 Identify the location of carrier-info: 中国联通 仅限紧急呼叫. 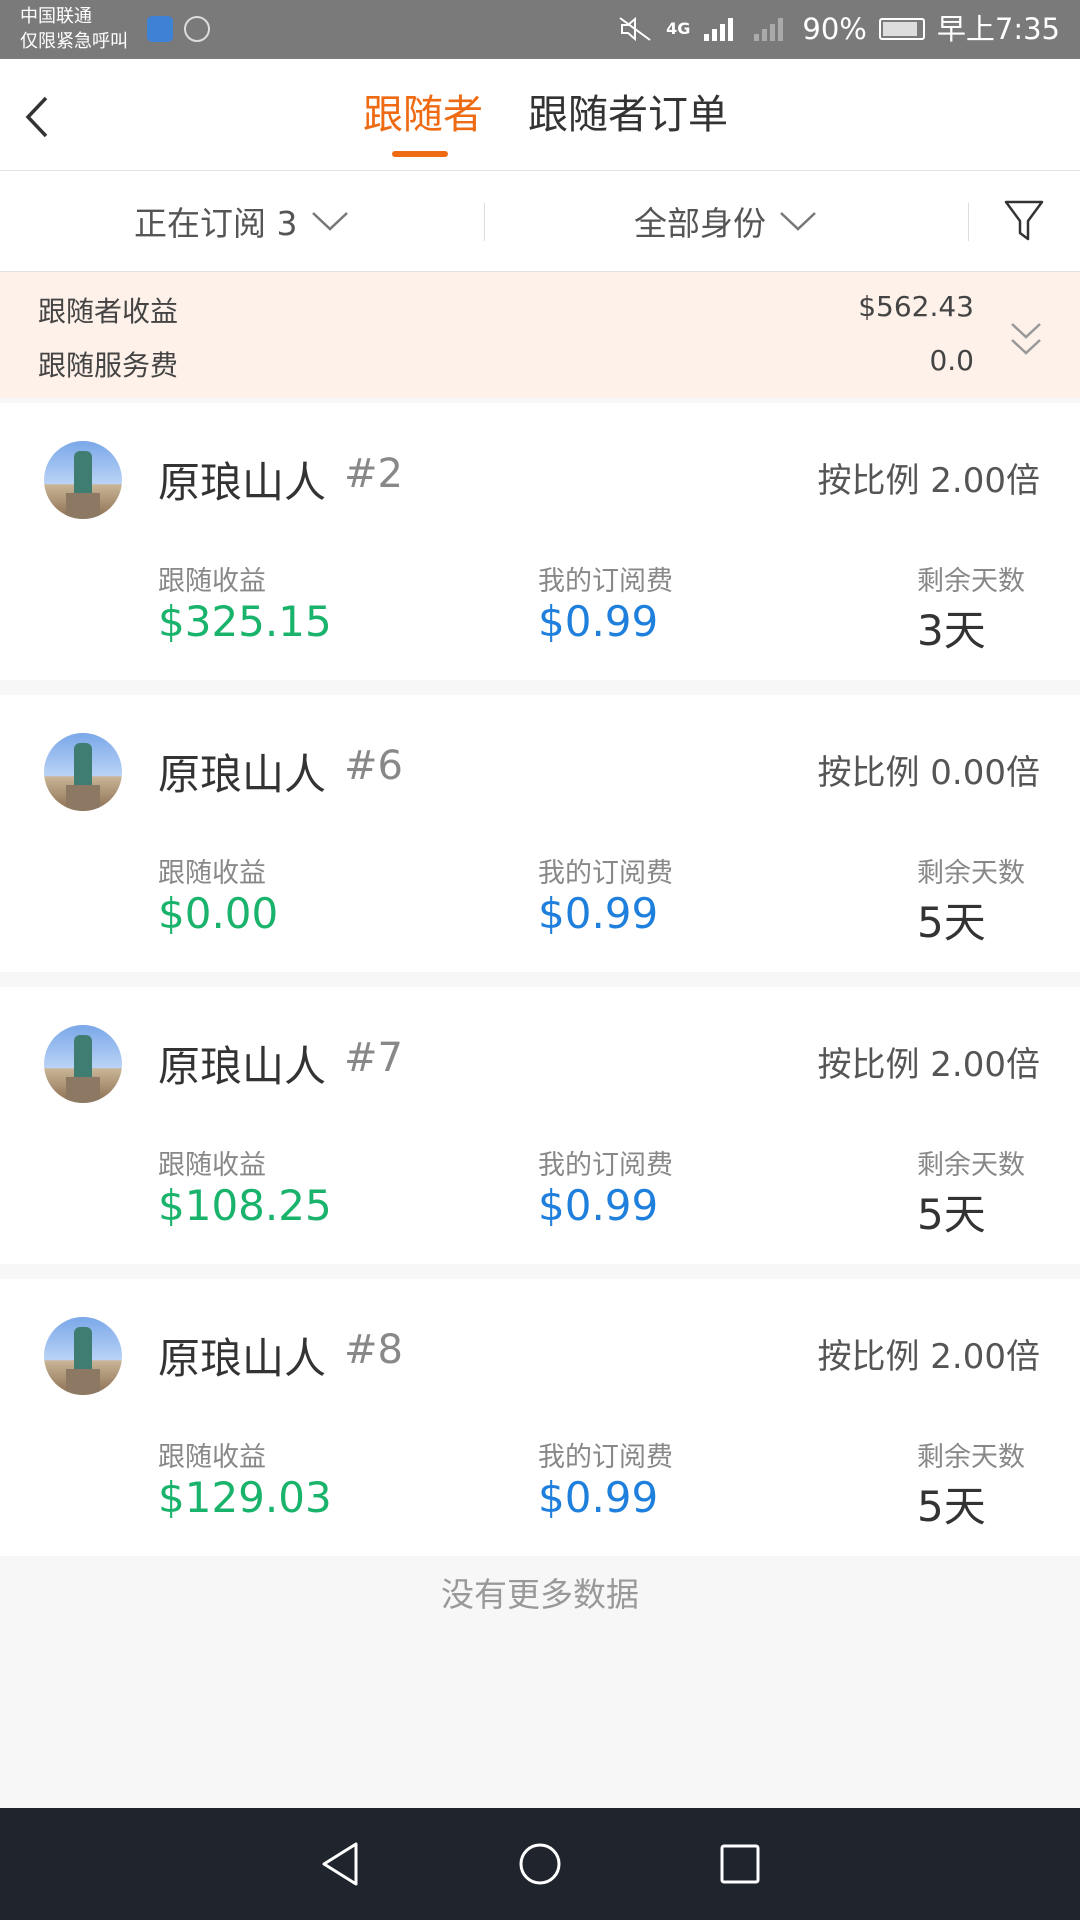
(74, 29).